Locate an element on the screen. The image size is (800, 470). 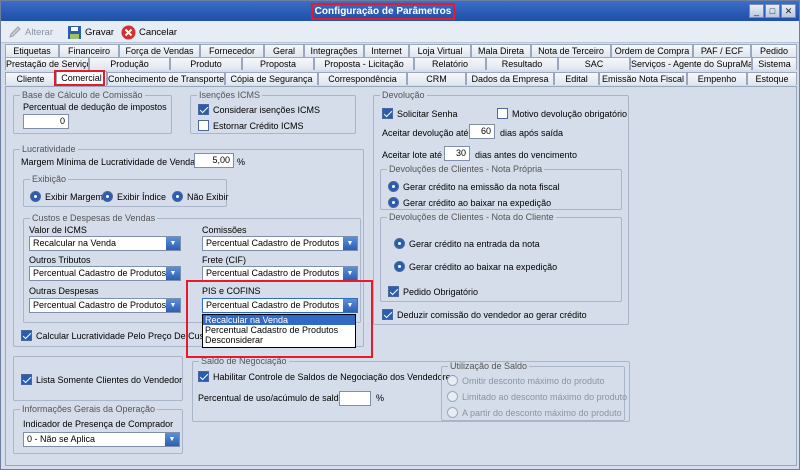
tab-relatorio: Relatório is located at coordinates (450, 63).